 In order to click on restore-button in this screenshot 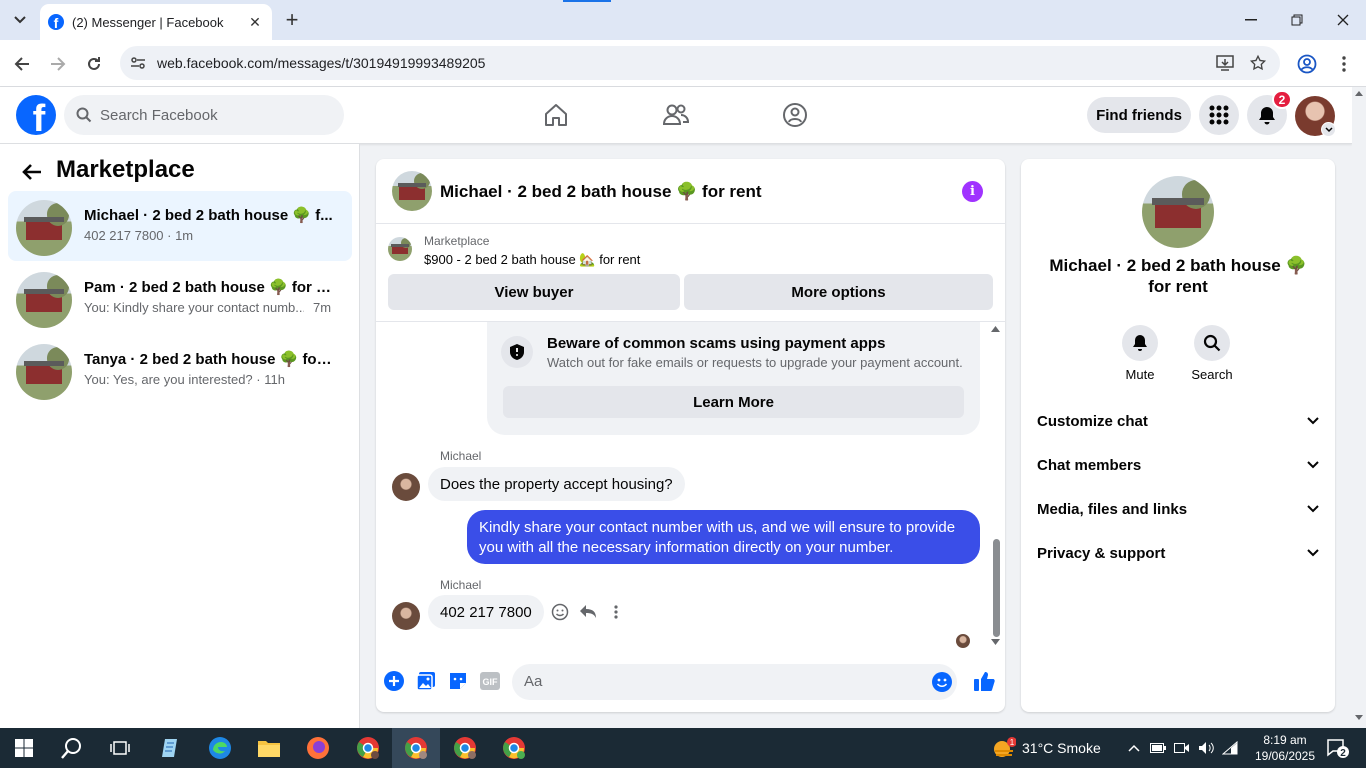, I will do `click(1297, 20)`.